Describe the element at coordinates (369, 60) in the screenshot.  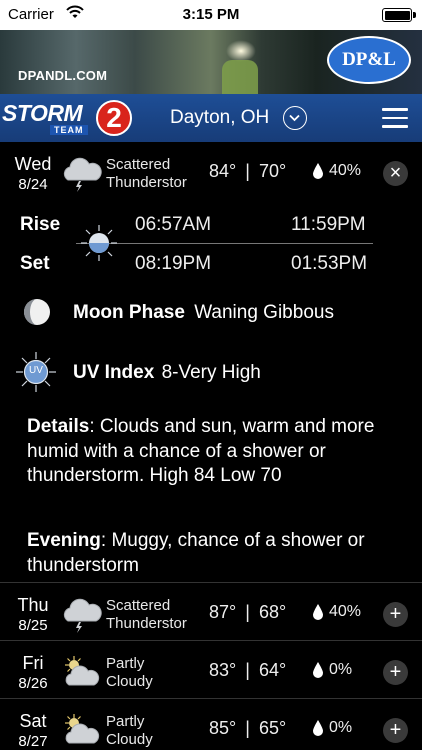
I see `dpl-logo: DP&L` at that location.